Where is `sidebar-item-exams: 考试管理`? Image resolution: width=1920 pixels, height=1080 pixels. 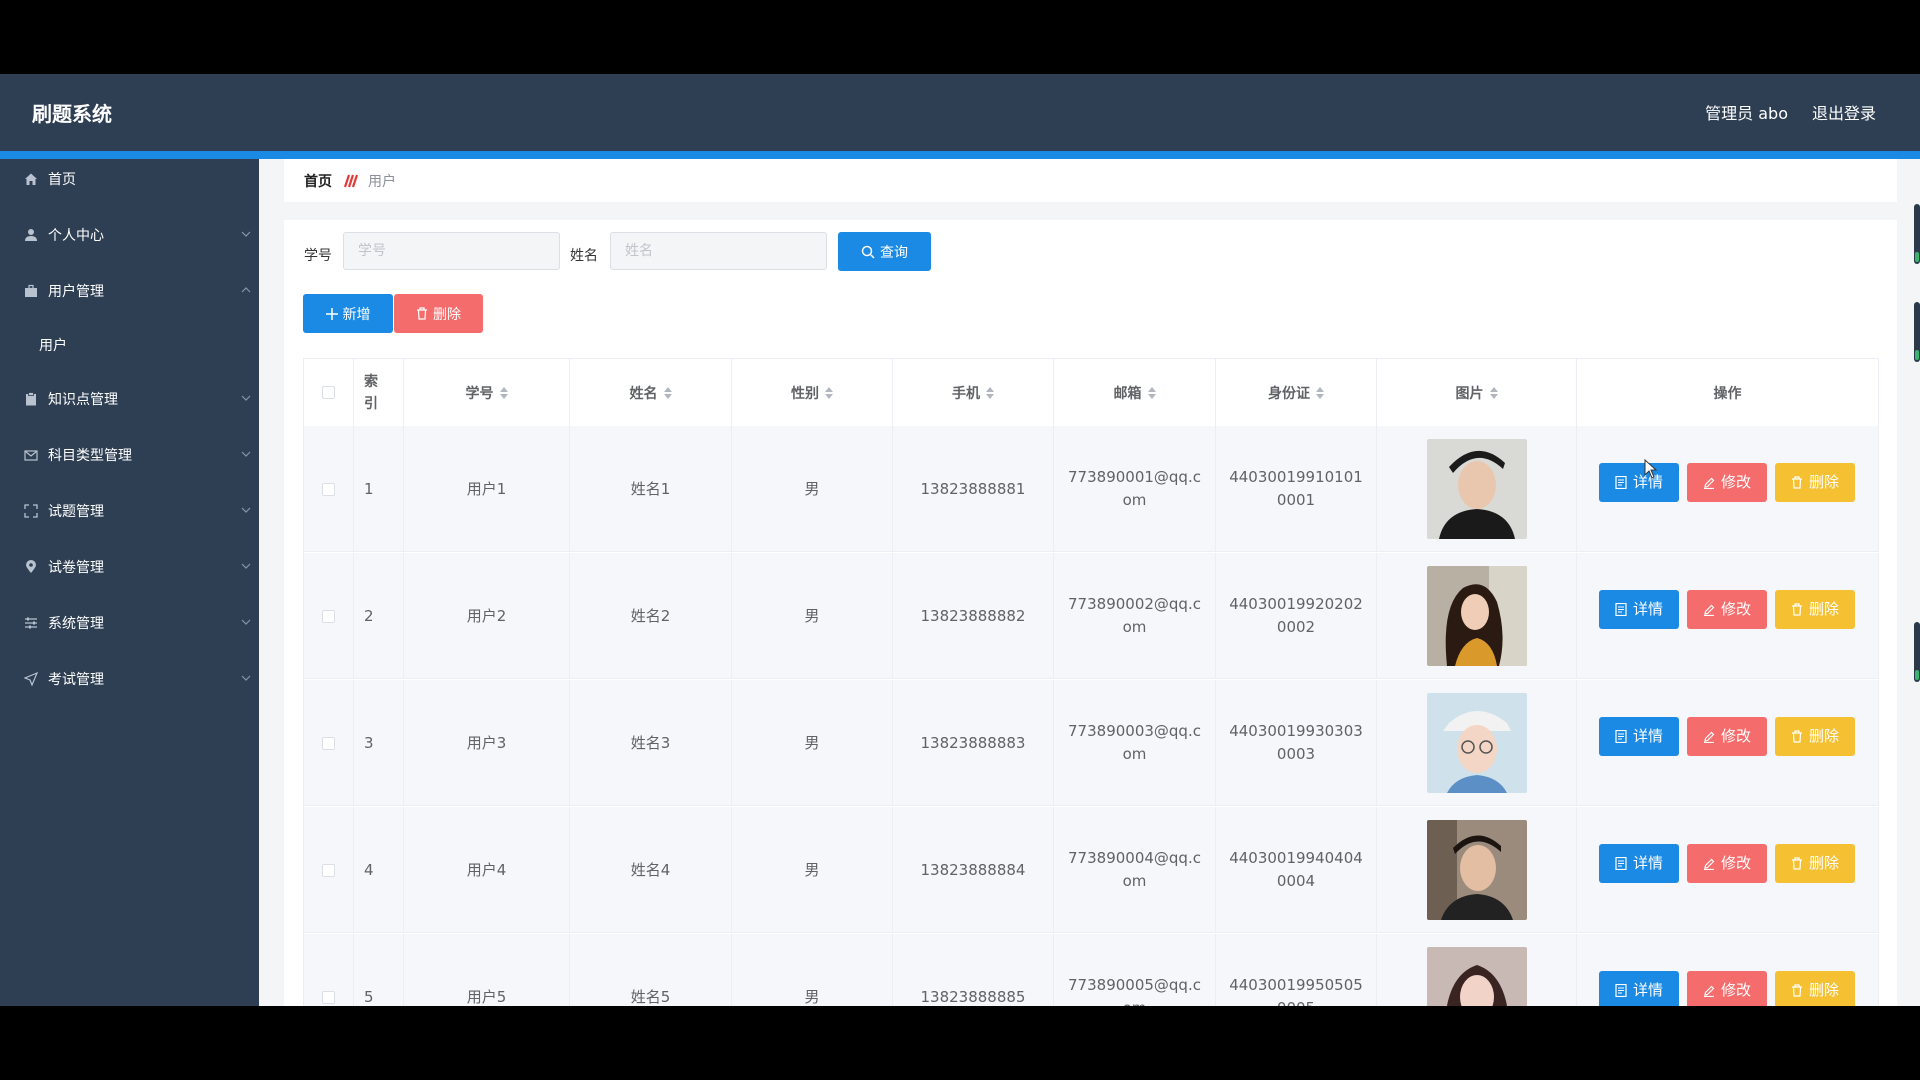
sidebar-item-exams: 考试管理 is located at coordinates (129, 679).